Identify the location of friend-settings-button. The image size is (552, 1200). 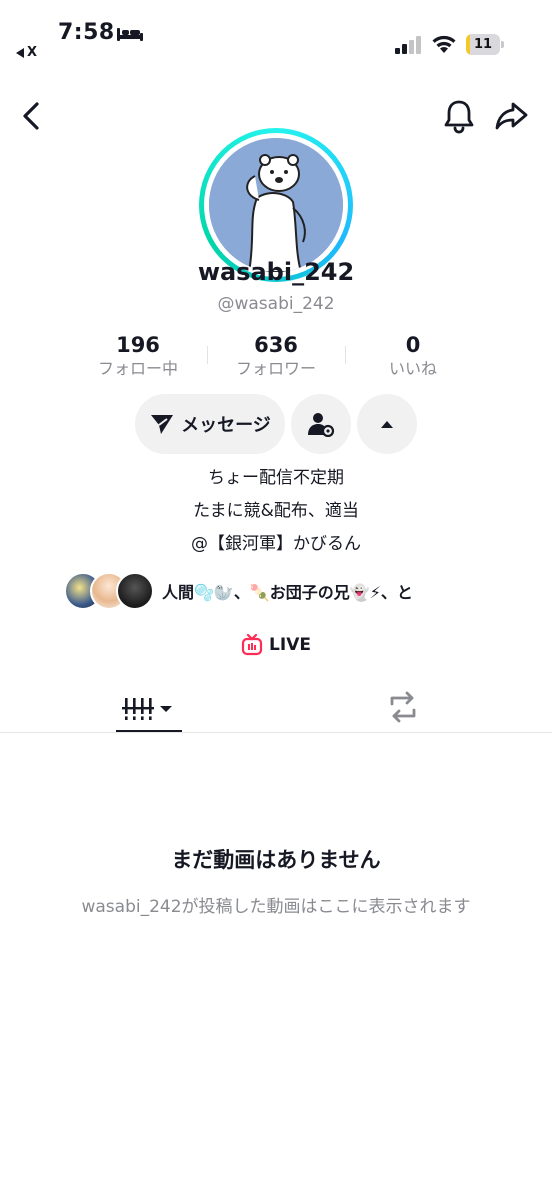
(321, 424).